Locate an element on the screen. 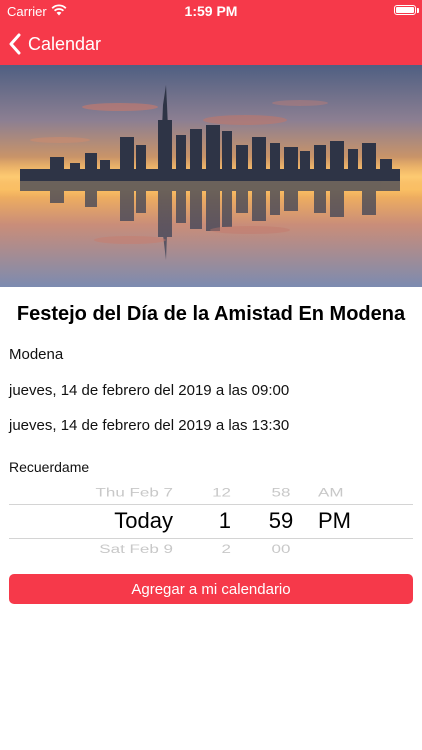 The height and width of the screenshot is (750, 422). status-bar: Carrier 1:59 PM is located at coordinates (211, 11).